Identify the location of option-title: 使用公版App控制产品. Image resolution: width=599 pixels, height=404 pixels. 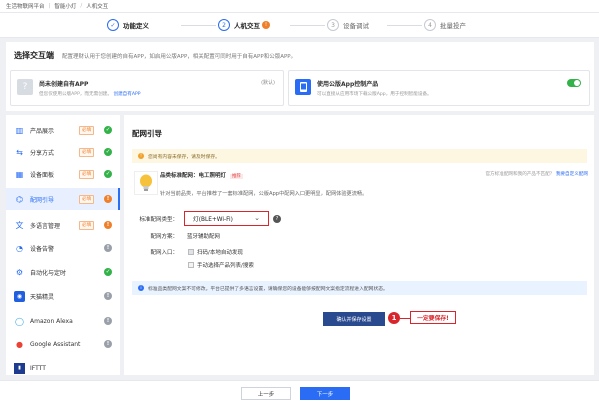
(348, 84).